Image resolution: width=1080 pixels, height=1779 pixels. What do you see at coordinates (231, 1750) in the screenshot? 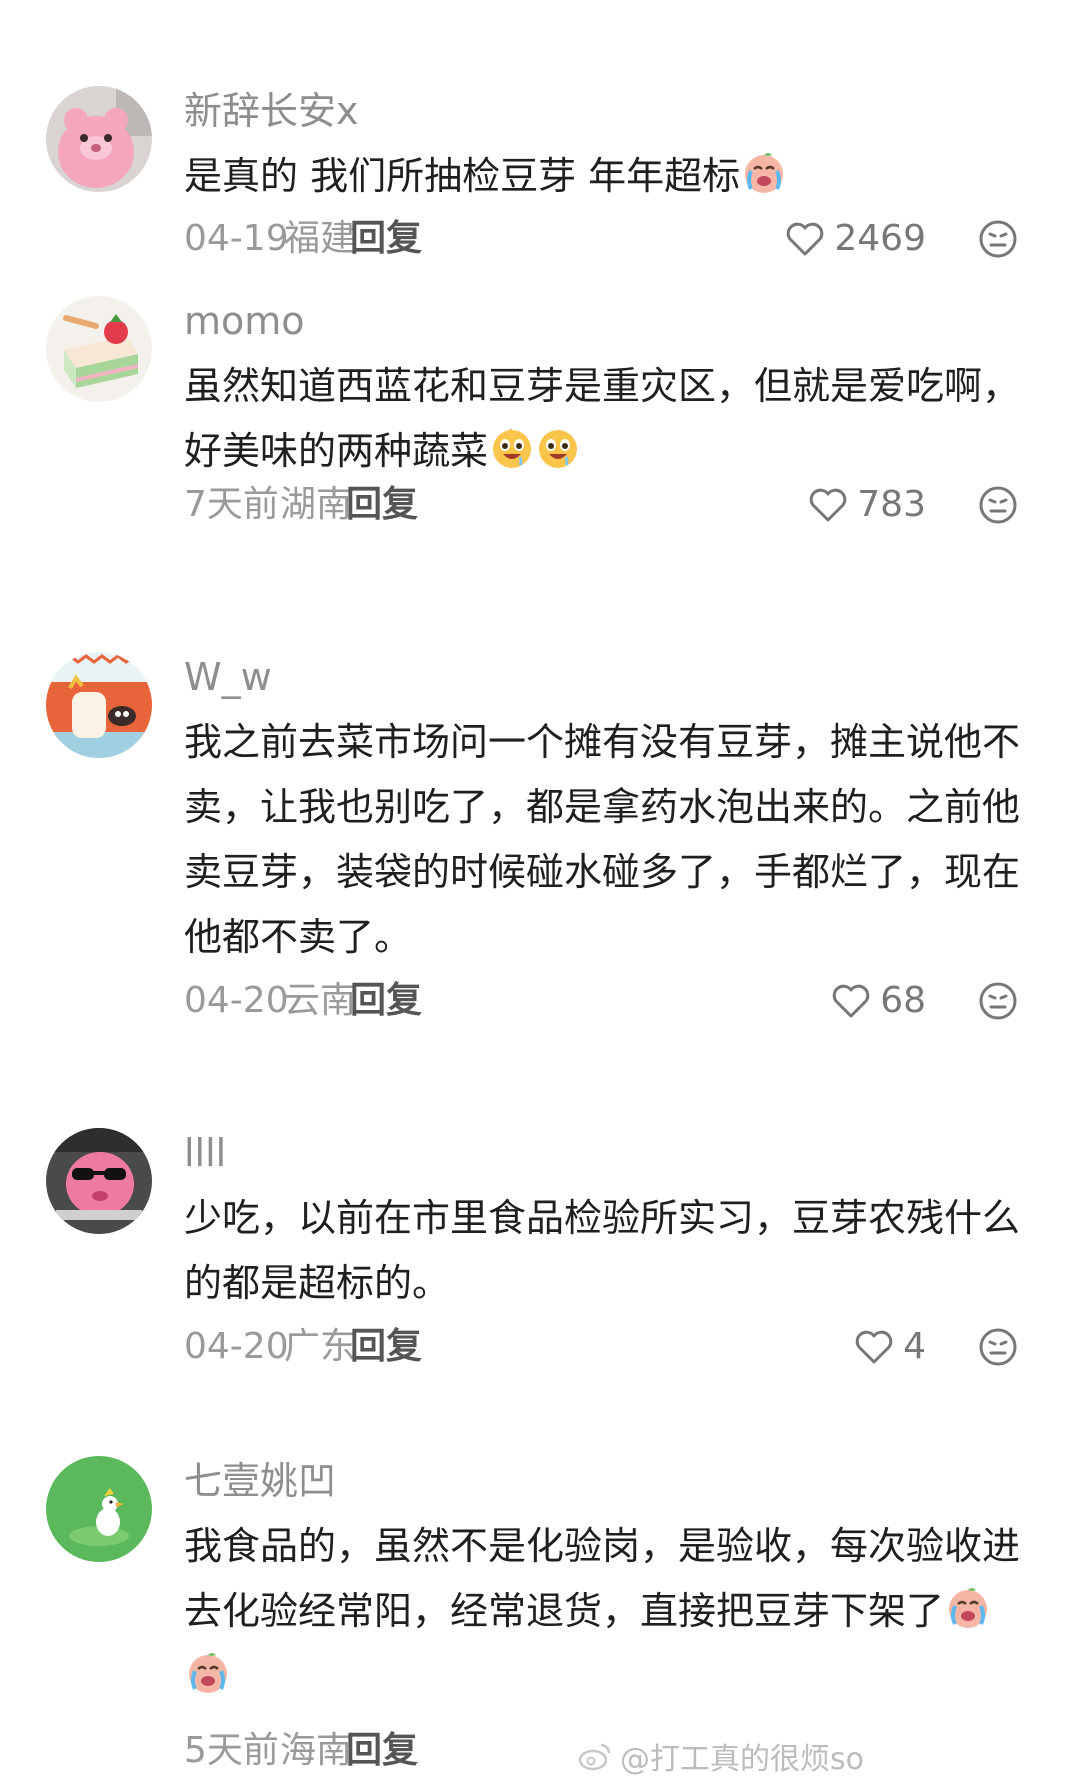
I see `comment-date: 5天前` at bounding box center [231, 1750].